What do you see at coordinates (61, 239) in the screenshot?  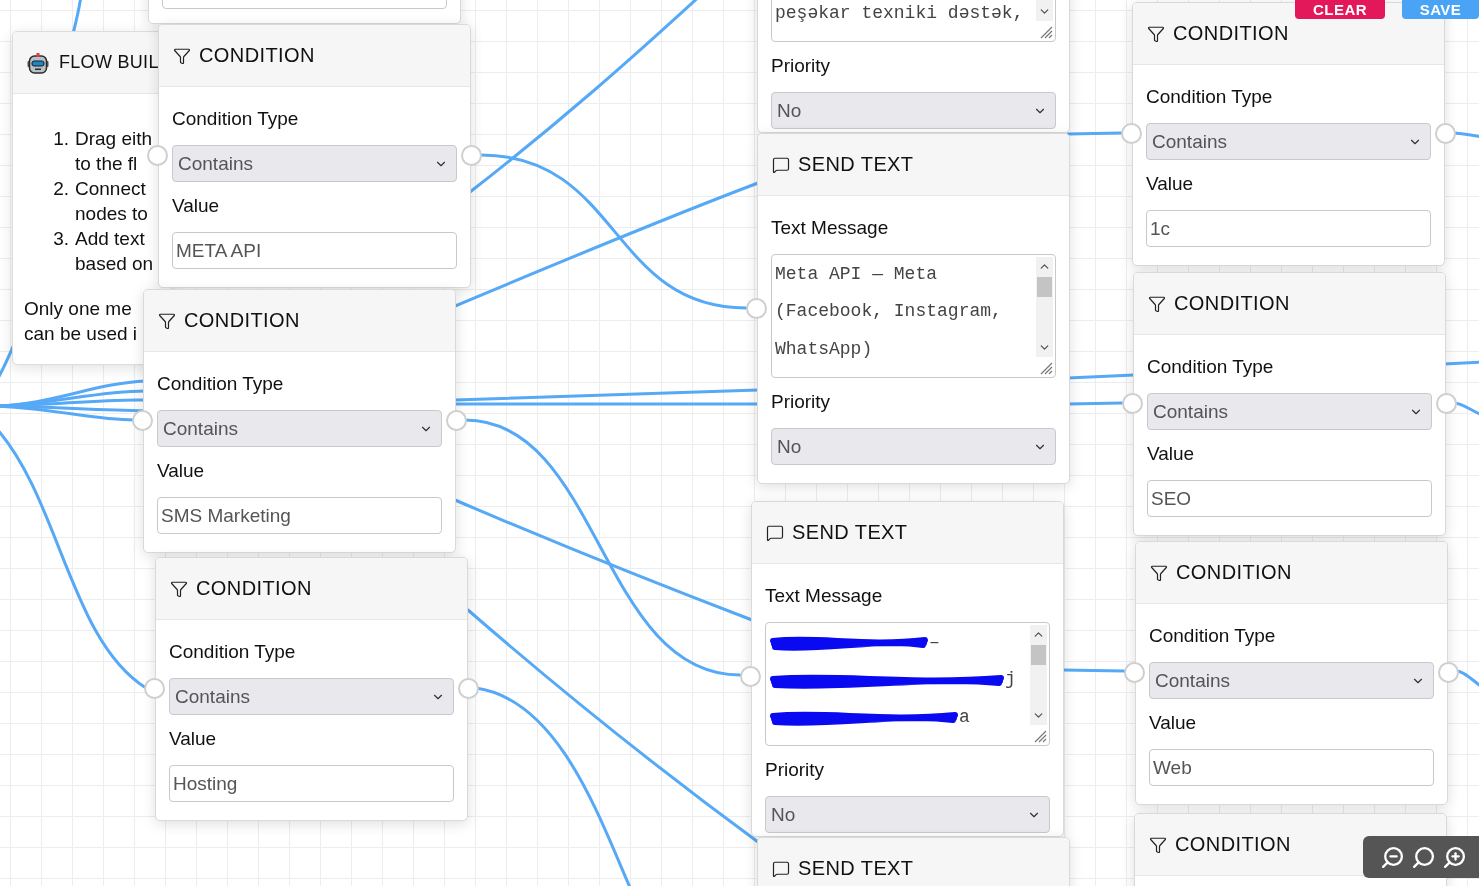 I see `step-number: 3.` at bounding box center [61, 239].